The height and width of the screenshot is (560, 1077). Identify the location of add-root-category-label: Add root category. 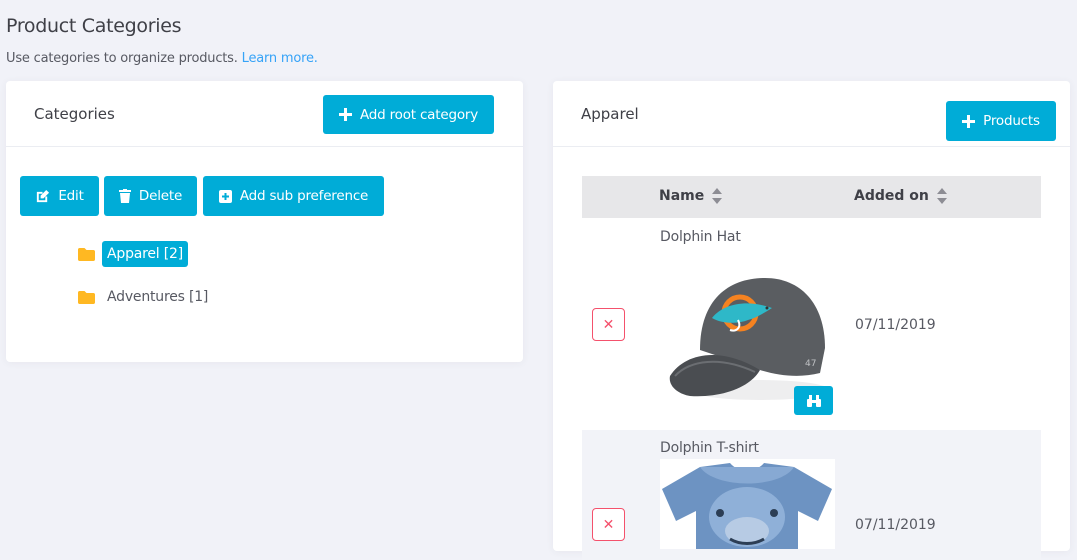
(419, 114).